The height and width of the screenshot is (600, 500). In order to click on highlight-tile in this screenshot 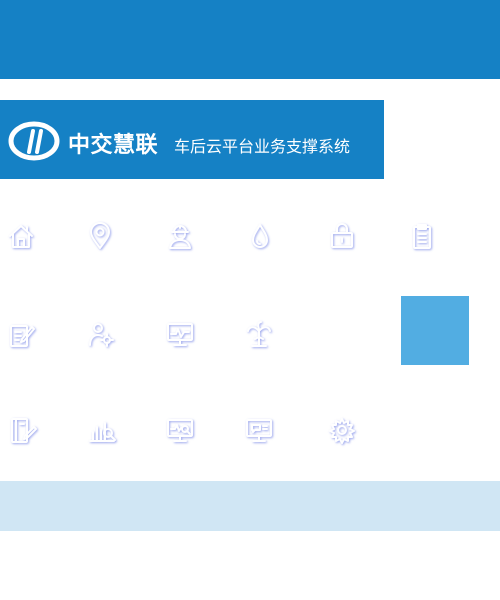, I will do `click(435, 330)`.